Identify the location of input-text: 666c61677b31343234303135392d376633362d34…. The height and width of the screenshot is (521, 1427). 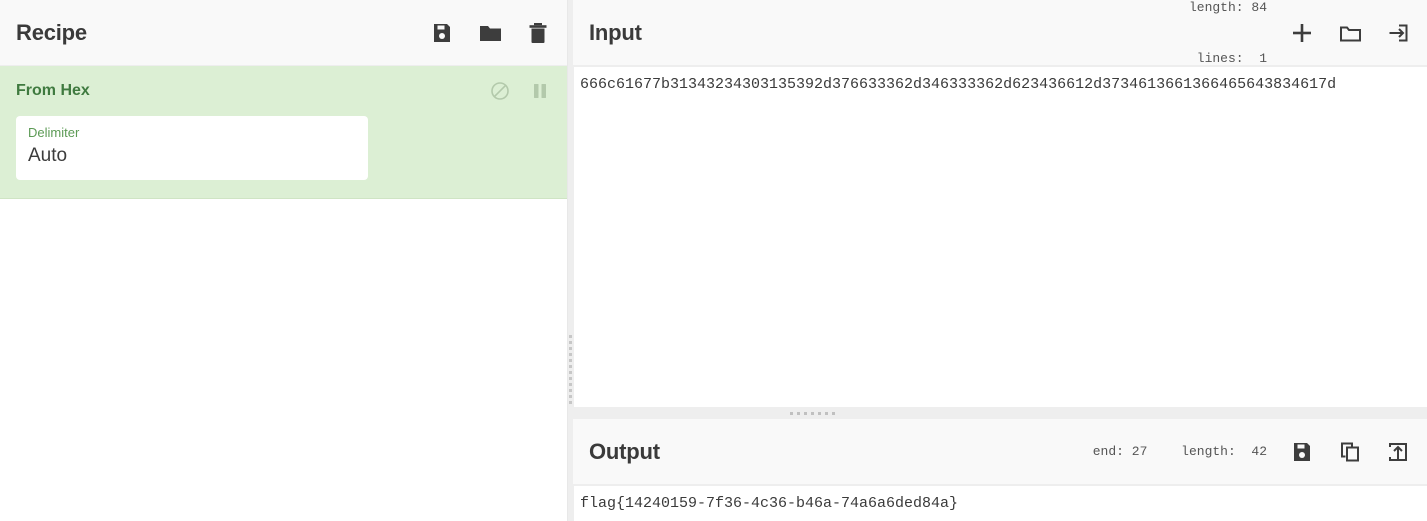
(1000, 85).